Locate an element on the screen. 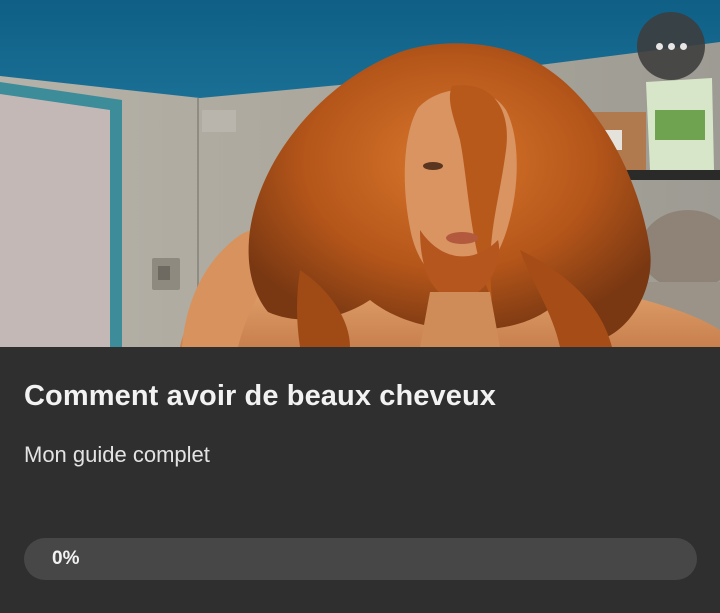 This screenshot has height=613, width=720. more-horizontal-icon is located at coordinates (671, 46).